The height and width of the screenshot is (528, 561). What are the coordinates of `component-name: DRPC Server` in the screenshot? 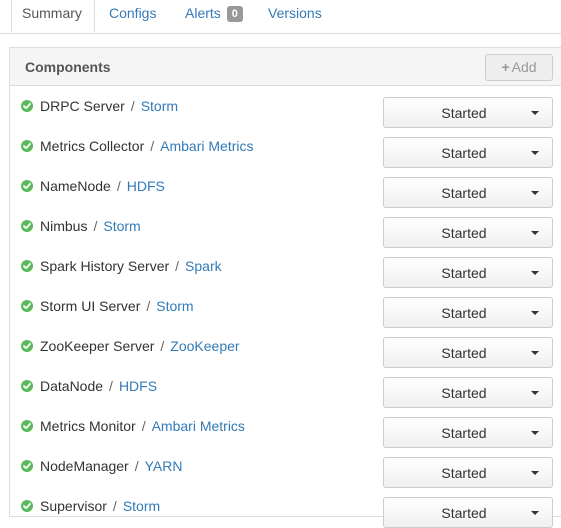 It's located at (82, 106).